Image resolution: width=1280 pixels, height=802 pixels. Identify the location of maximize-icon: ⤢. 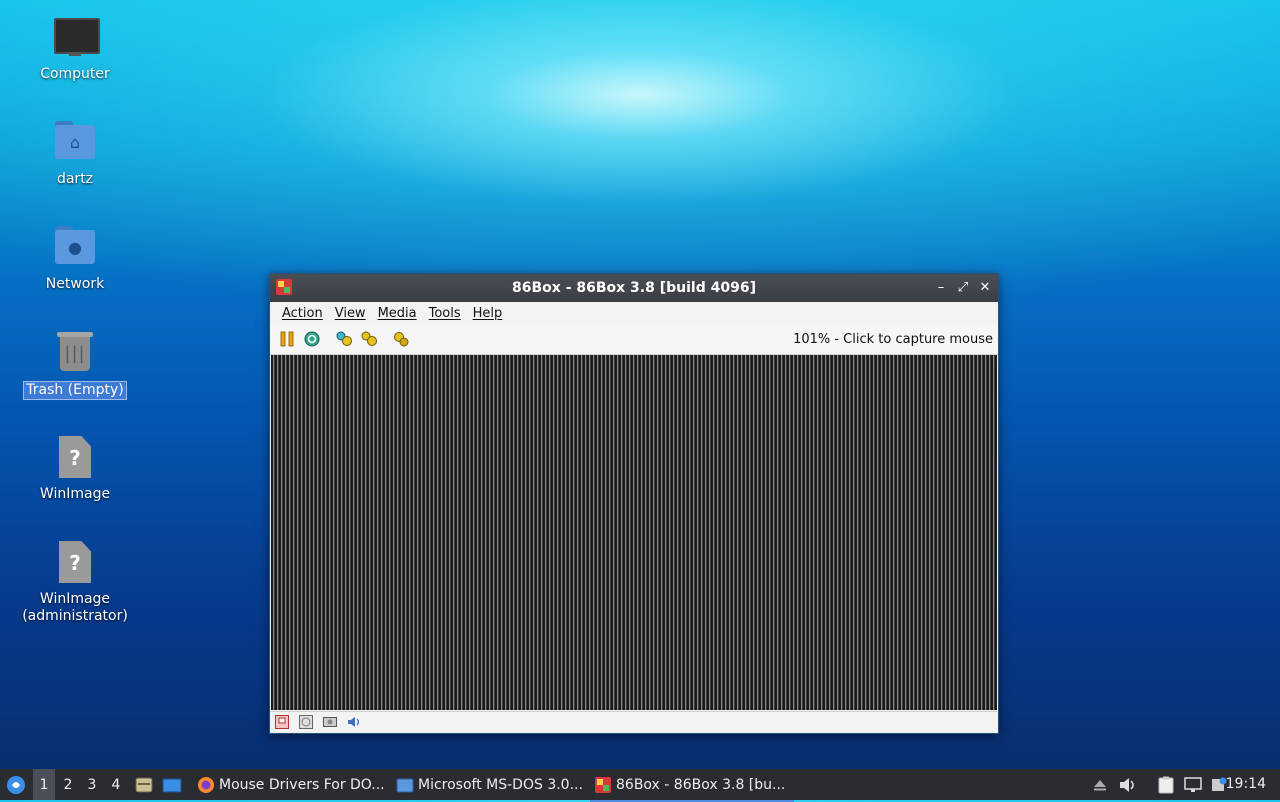
(963, 288).